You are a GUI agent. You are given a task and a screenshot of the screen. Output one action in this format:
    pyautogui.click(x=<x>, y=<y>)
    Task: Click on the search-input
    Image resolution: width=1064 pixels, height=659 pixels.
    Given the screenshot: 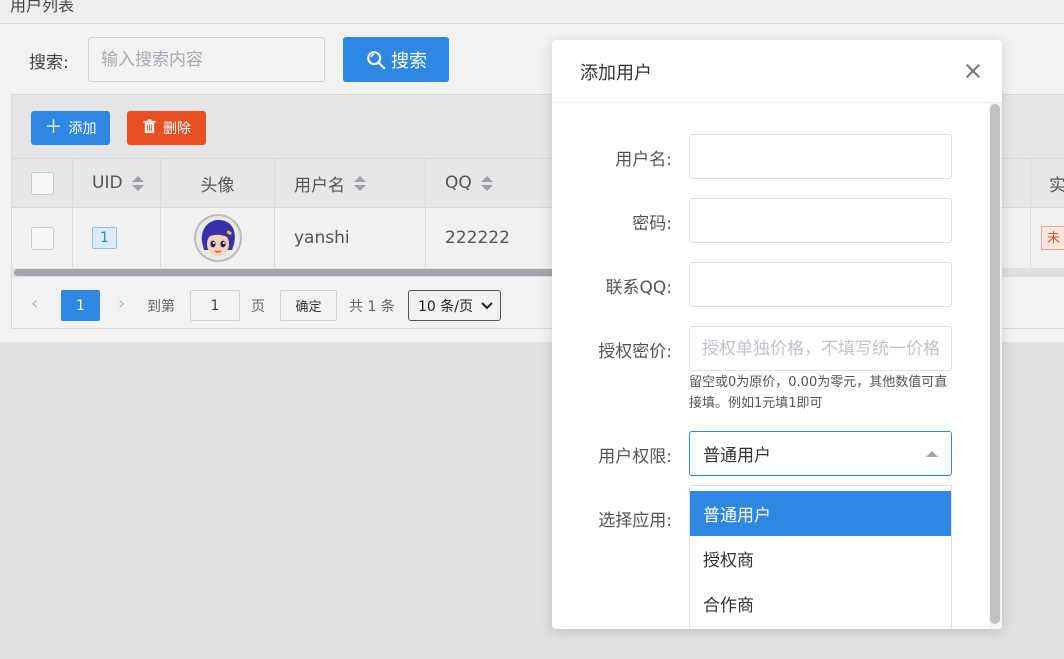 What is the action you would take?
    pyautogui.click(x=206, y=59)
    